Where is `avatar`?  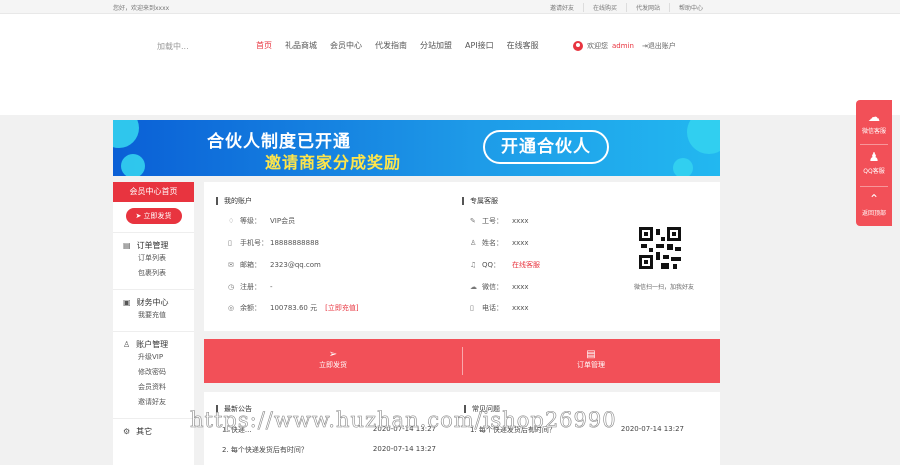 avatar is located at coordinates (578, 46).